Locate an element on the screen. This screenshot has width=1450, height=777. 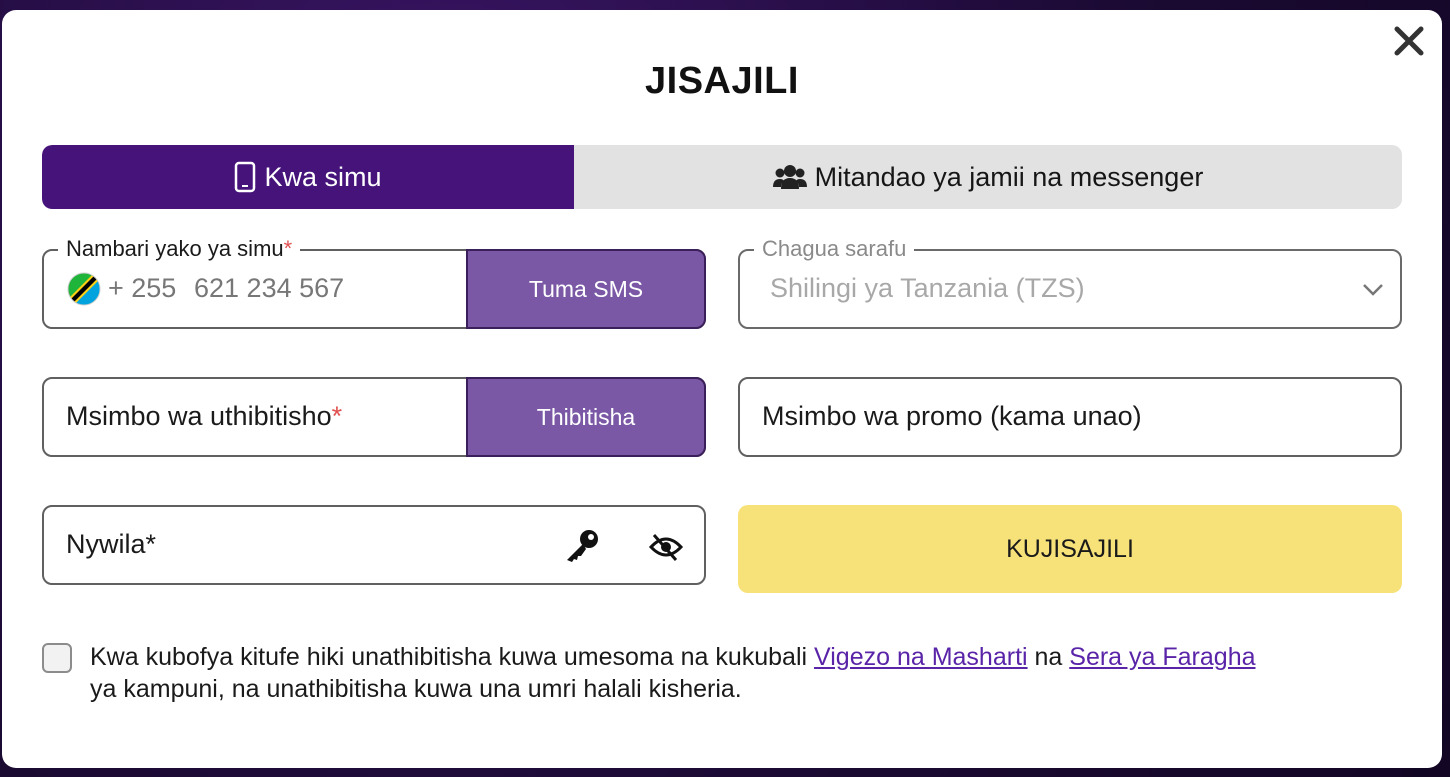
register-submit-button: KUJISAJILI is located at coordinates (1070, 549).